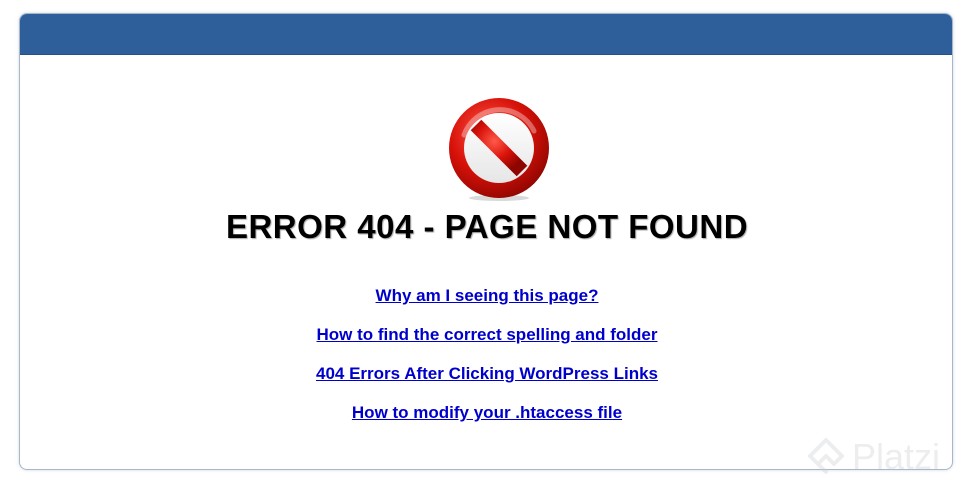  I want to click on watermark-text: Platzi, so click(896, 456).